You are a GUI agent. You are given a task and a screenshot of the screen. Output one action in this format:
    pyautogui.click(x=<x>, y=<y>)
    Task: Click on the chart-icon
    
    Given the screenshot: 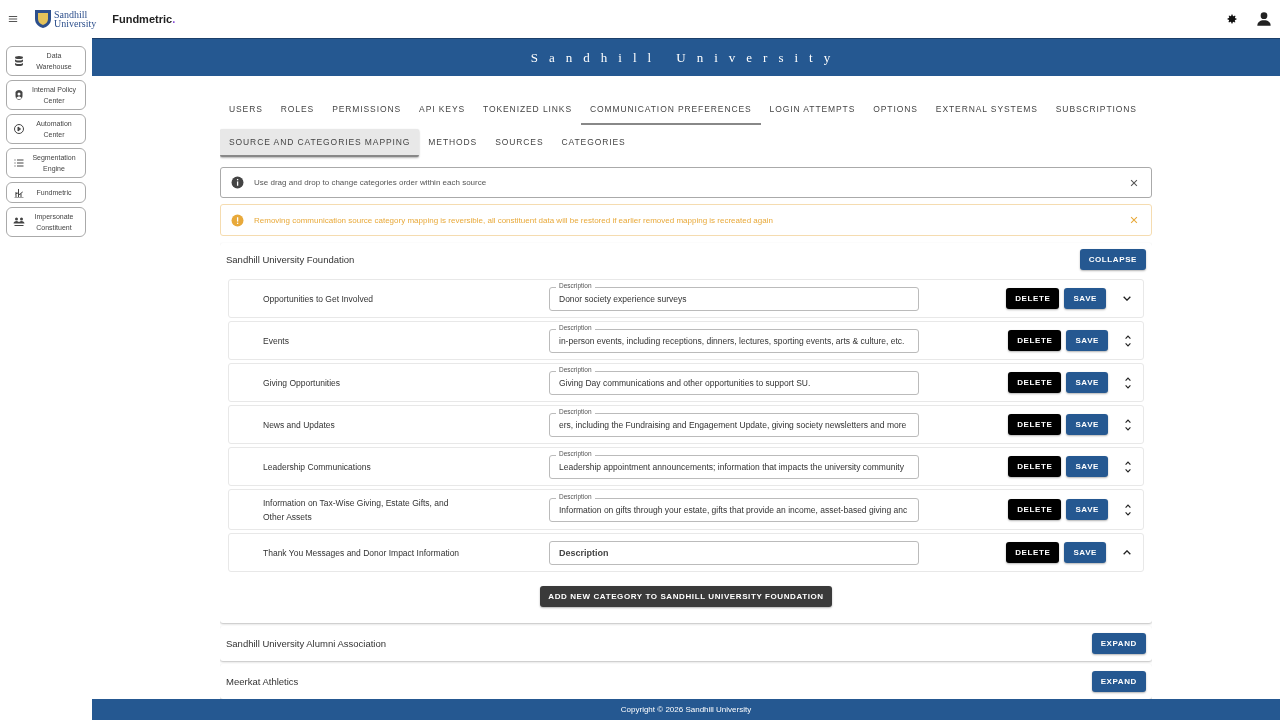 What is the action you would take?
    pyautogui.click(x=19, y=192)
    